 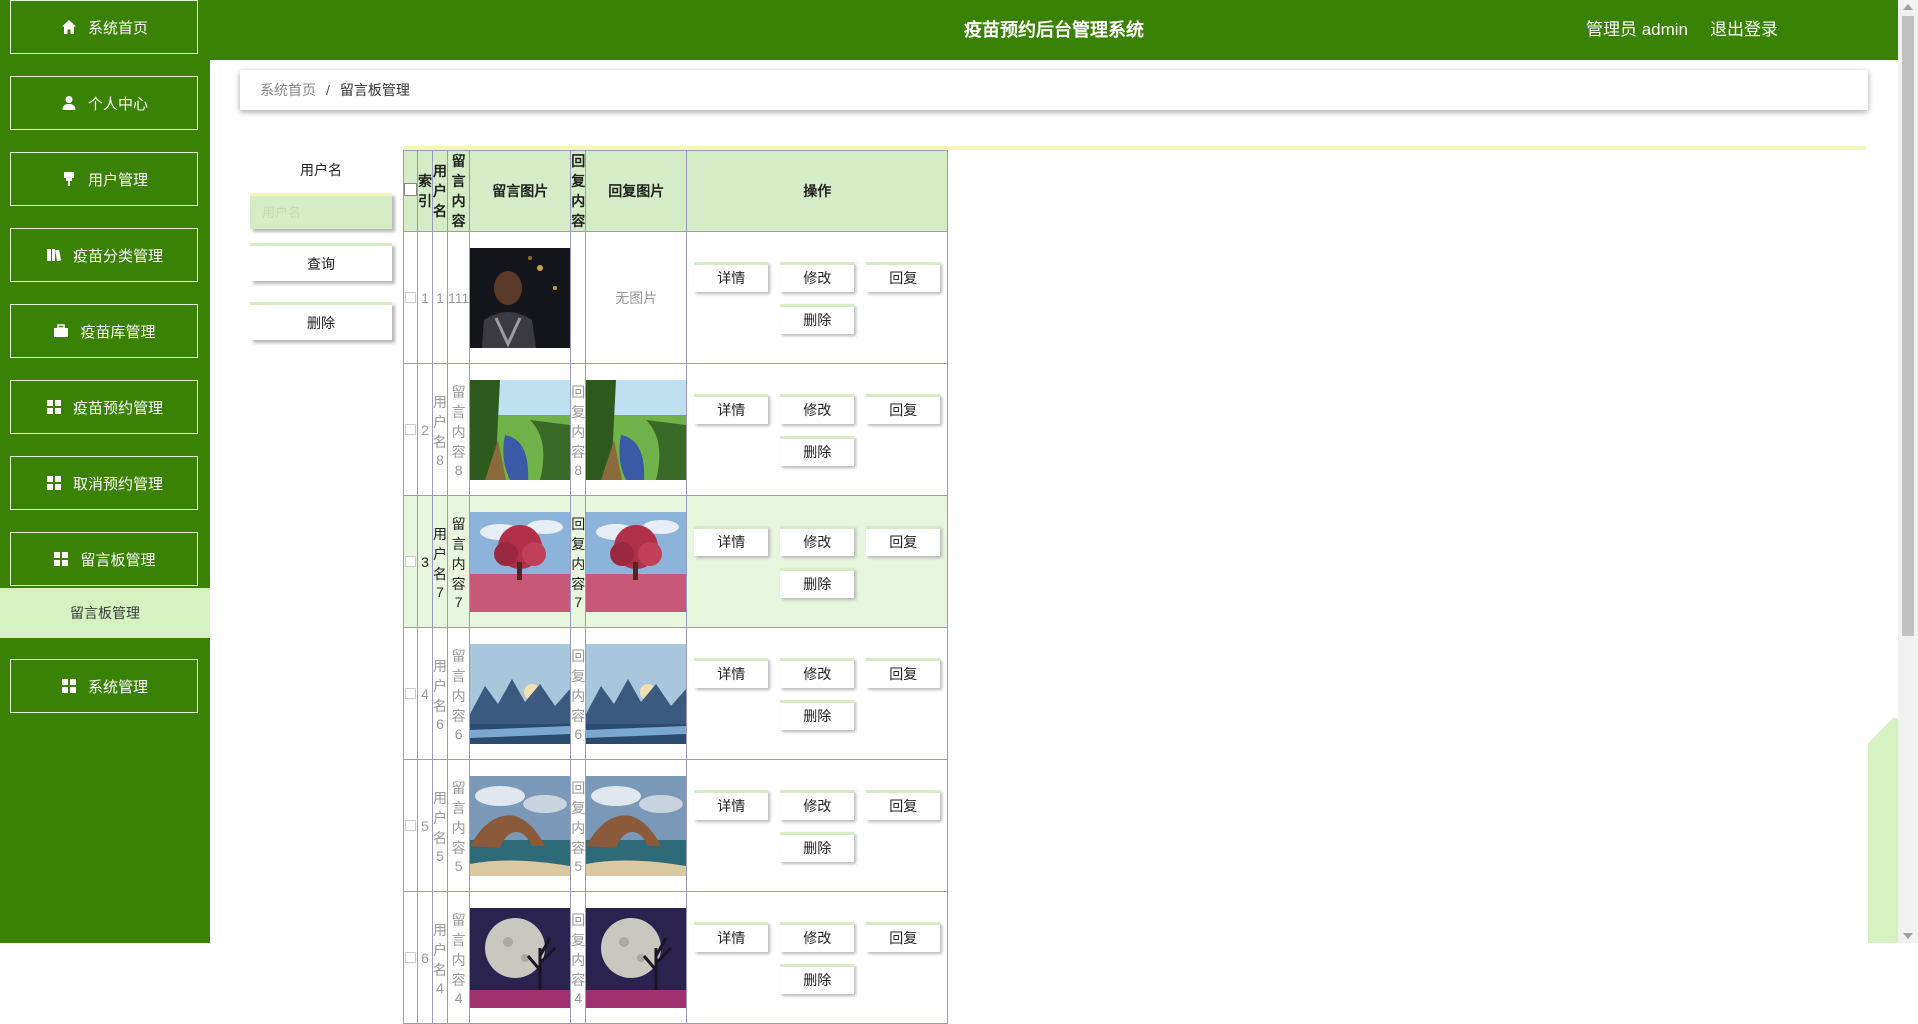 What do you see at coordinates (440, 429) in the screenshot?
I see `cell-username: 用户名8` at bounding box center [440, 429].